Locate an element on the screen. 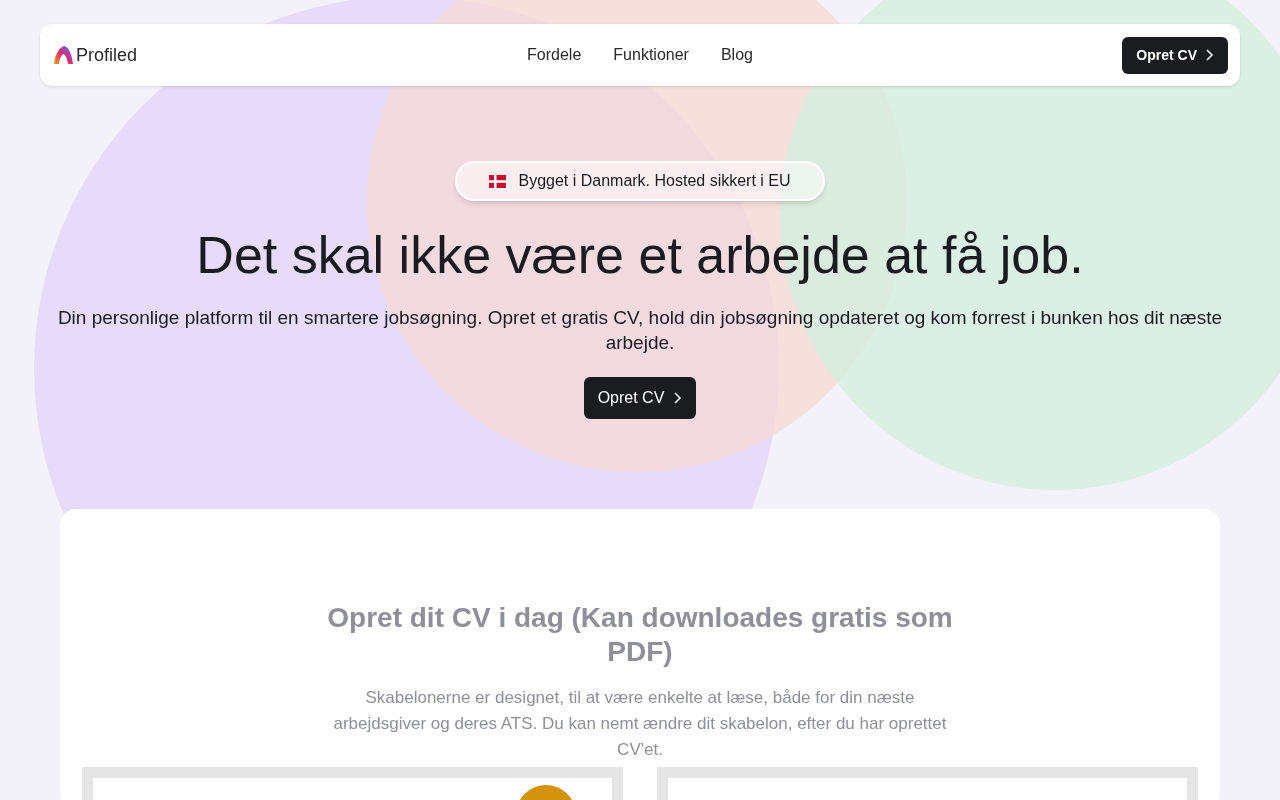 Image resolution: width=1280 pixels, height=800 pixels. section-title: Opret dit CV i dag (Kan downloades gratis som PDF) is located at coordinates (640, 635).